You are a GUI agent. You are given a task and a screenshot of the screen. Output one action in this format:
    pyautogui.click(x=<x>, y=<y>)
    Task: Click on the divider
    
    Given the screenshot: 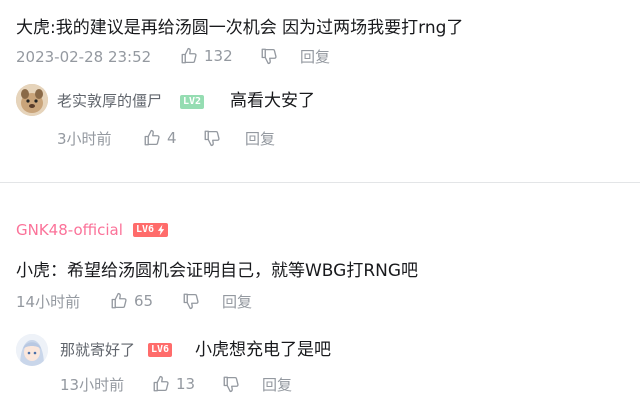 What is the action you would take?
    pyautogui.click(x=320, y=182)
    